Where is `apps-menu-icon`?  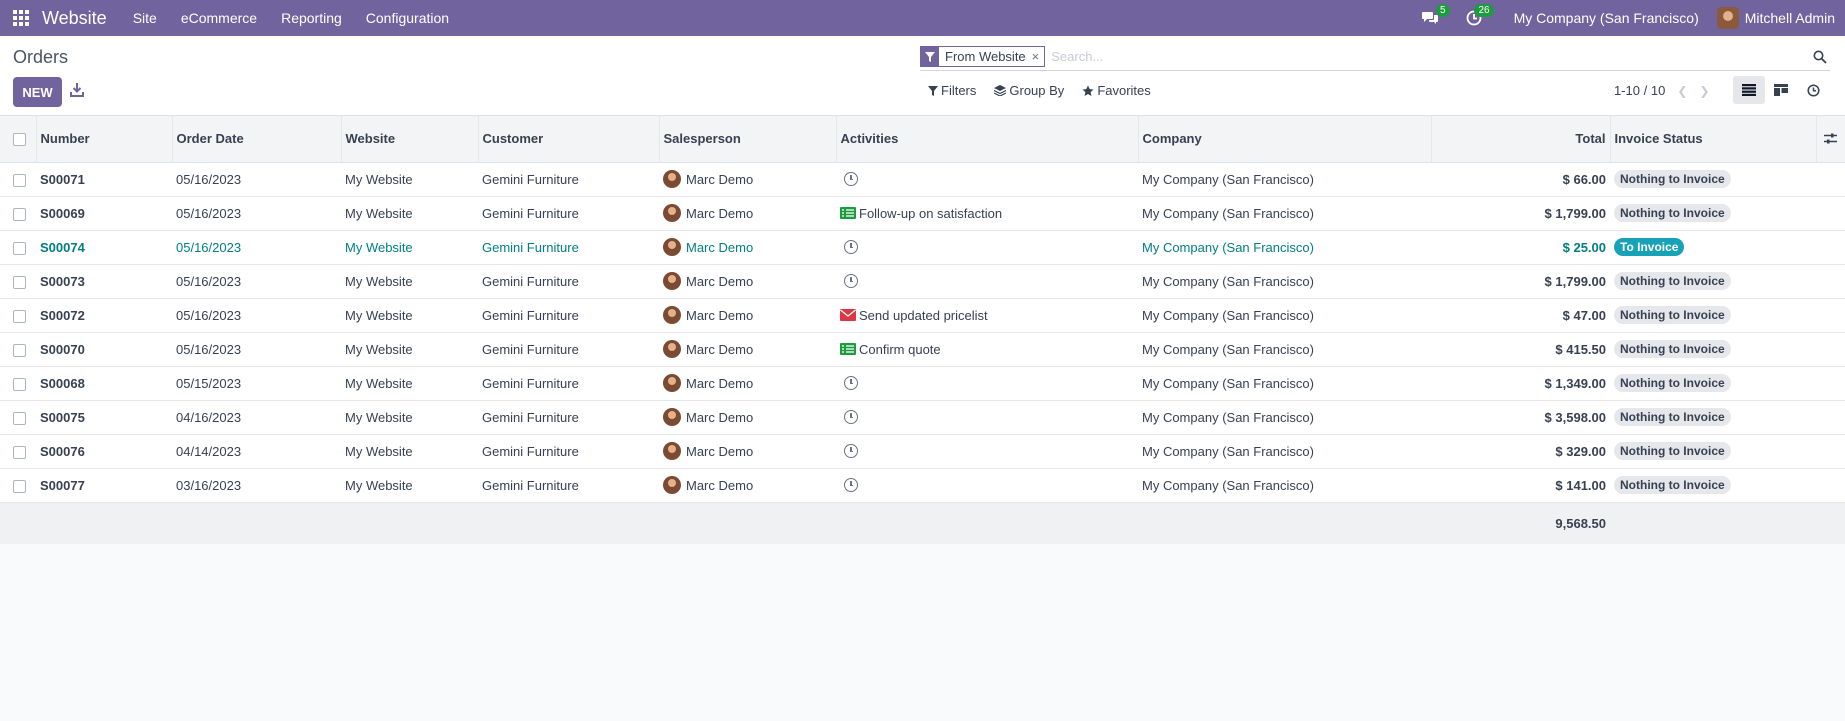 apps-menu-icon is located at coordinates (21, 18).